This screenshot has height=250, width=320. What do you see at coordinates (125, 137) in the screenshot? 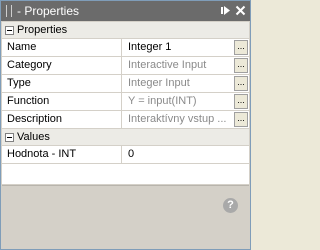
I see `section-values: Values` at bounding box center [125, 137].